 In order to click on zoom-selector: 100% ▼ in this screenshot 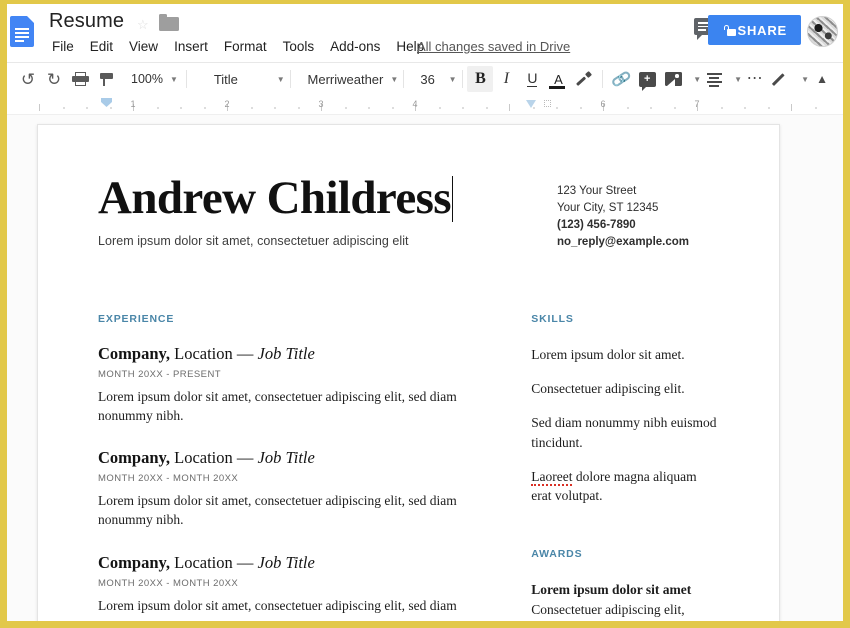, I will do `click(150, 79)`.